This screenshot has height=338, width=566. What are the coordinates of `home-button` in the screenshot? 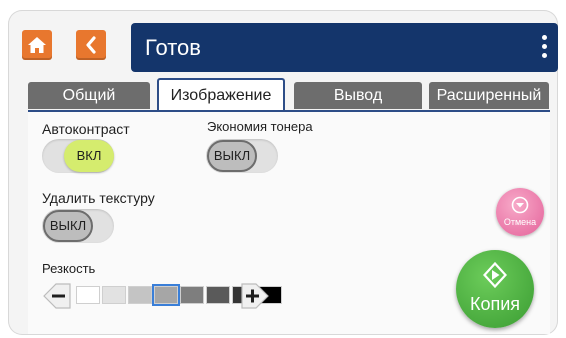 It's located at (37, 45).